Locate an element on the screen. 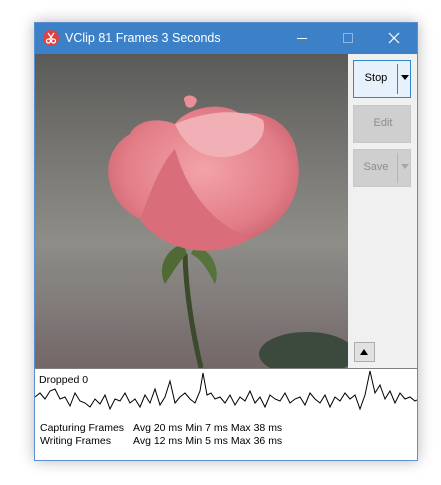  minimize-button is located at coordinates (302, 38).